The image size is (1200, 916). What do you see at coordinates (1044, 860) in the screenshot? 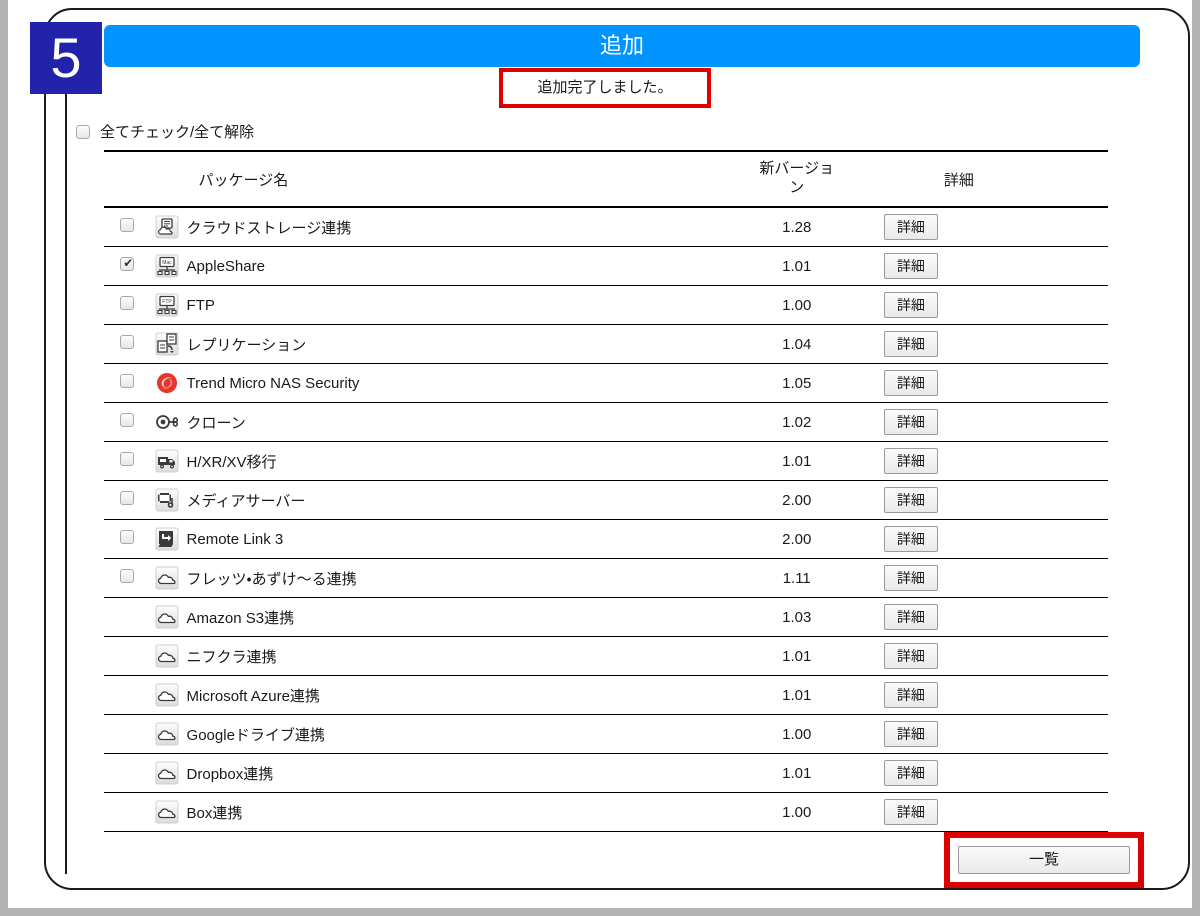
I see `list-button: 一覧` at bounding box center [1044, 860].